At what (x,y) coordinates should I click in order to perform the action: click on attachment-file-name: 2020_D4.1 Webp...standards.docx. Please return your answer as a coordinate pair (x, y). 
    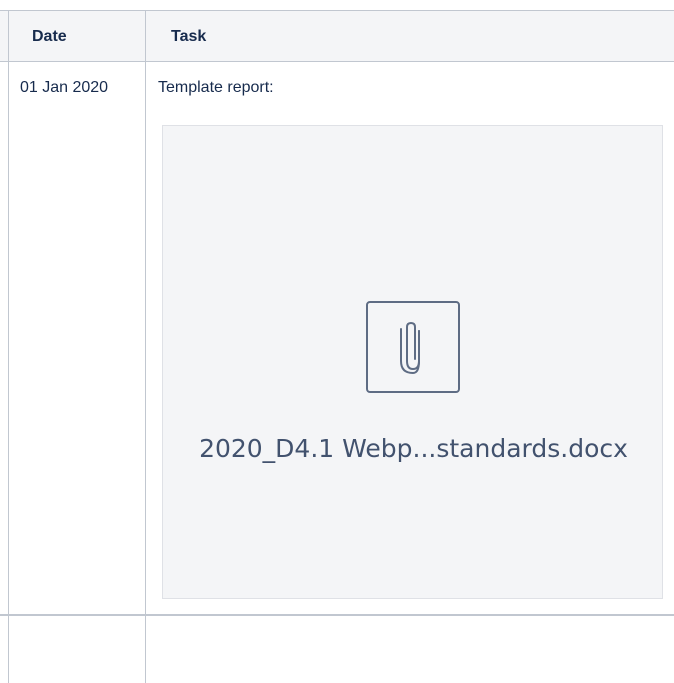
    Looking at the image, I should click on (413, 448).